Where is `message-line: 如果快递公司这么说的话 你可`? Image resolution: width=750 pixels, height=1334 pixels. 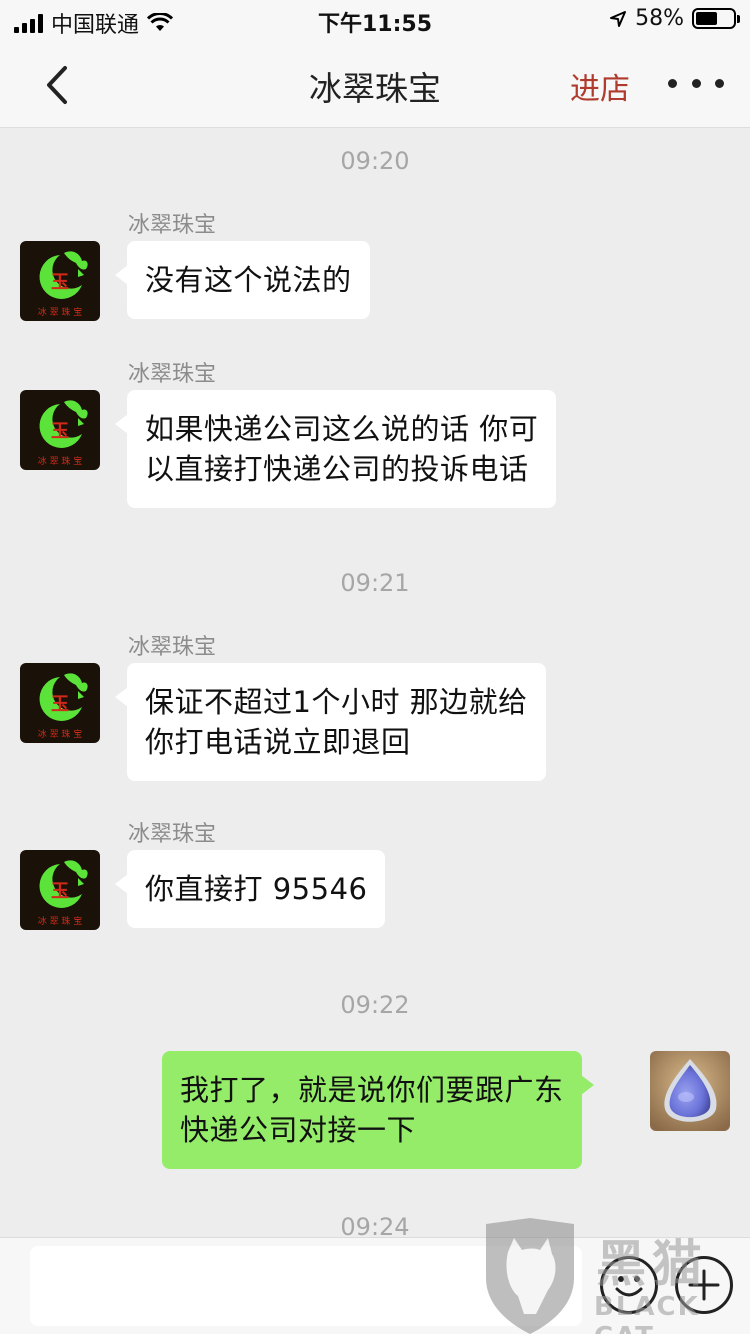
message-line: 如果快递公司这么说的话 你可 is located at coordinates (342, 429).